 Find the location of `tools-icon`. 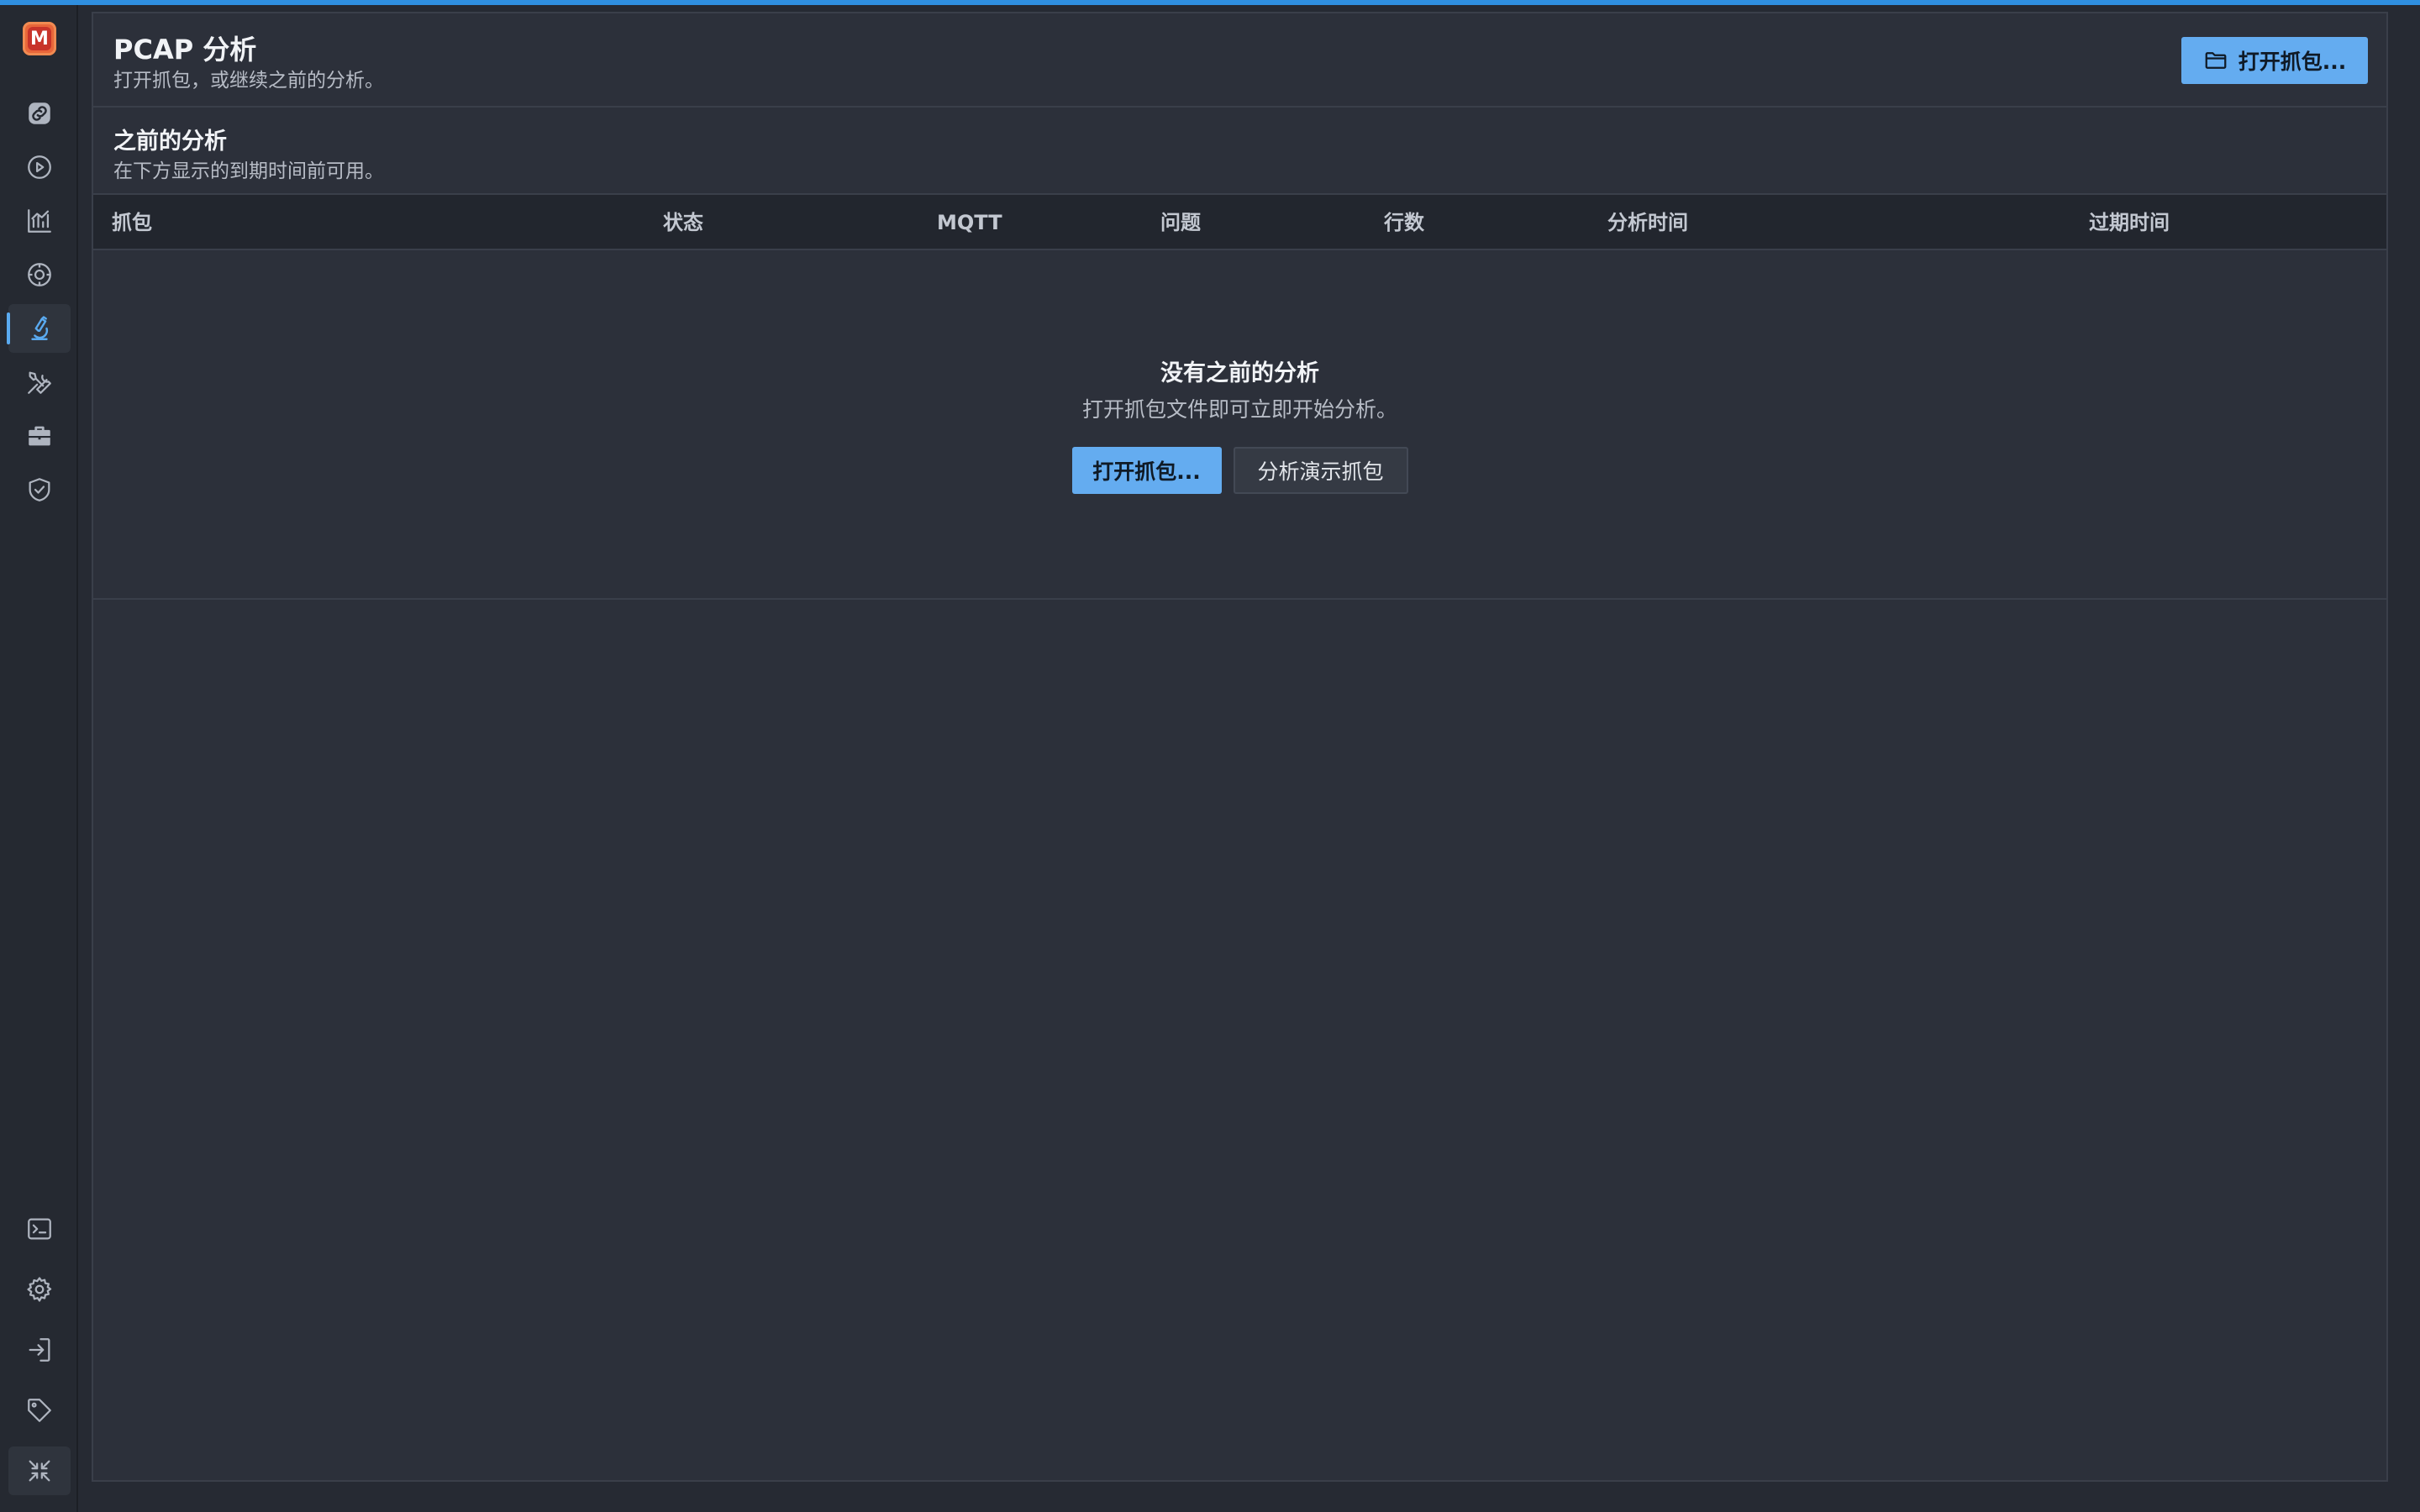

tools-icon is located at coordinates (39, 382).